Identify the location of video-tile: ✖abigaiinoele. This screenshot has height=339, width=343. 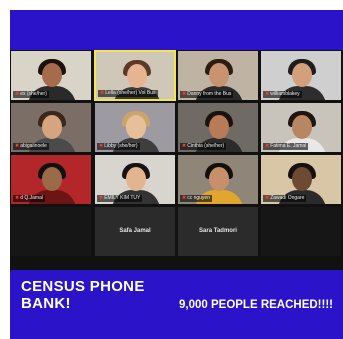
(51, 127).